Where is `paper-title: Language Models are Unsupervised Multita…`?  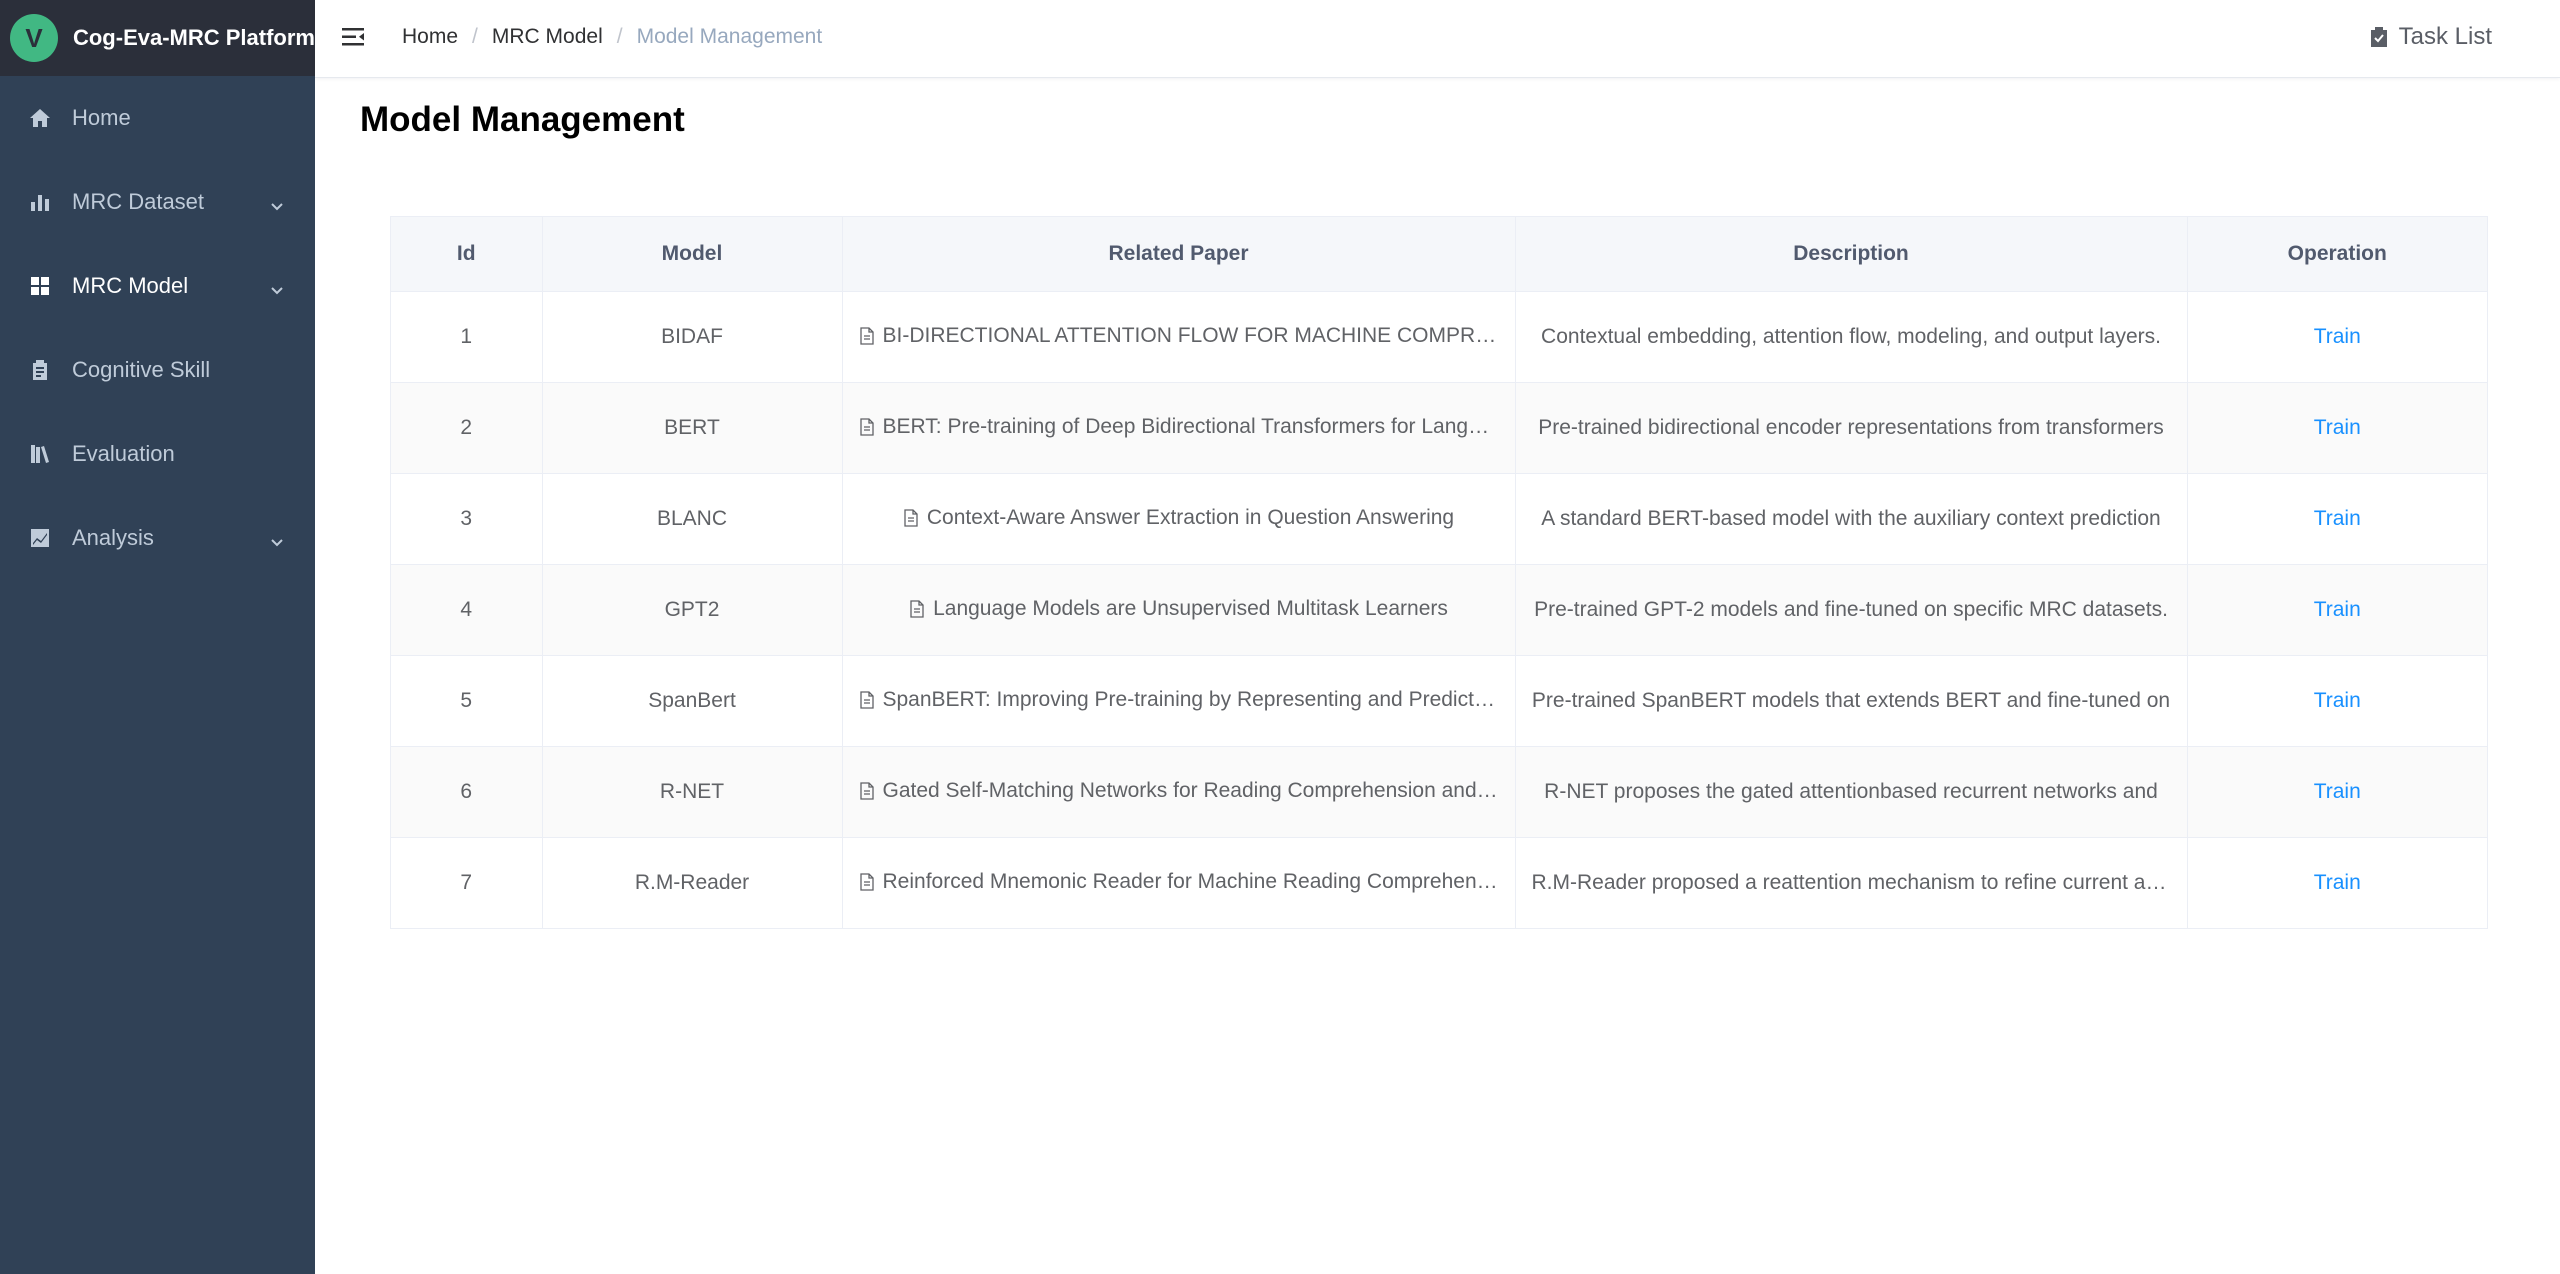 paper-title: Language Models are Unsupervised Multita… is located at coordinates (1190, 608).